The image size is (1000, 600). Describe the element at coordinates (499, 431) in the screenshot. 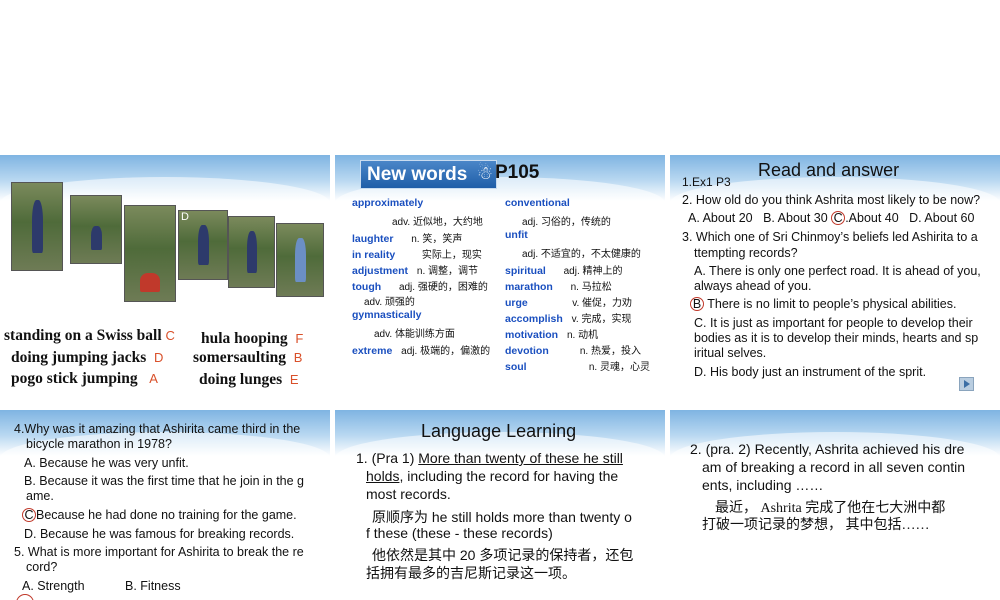

I see `slide-title: Language Learning` at that location.